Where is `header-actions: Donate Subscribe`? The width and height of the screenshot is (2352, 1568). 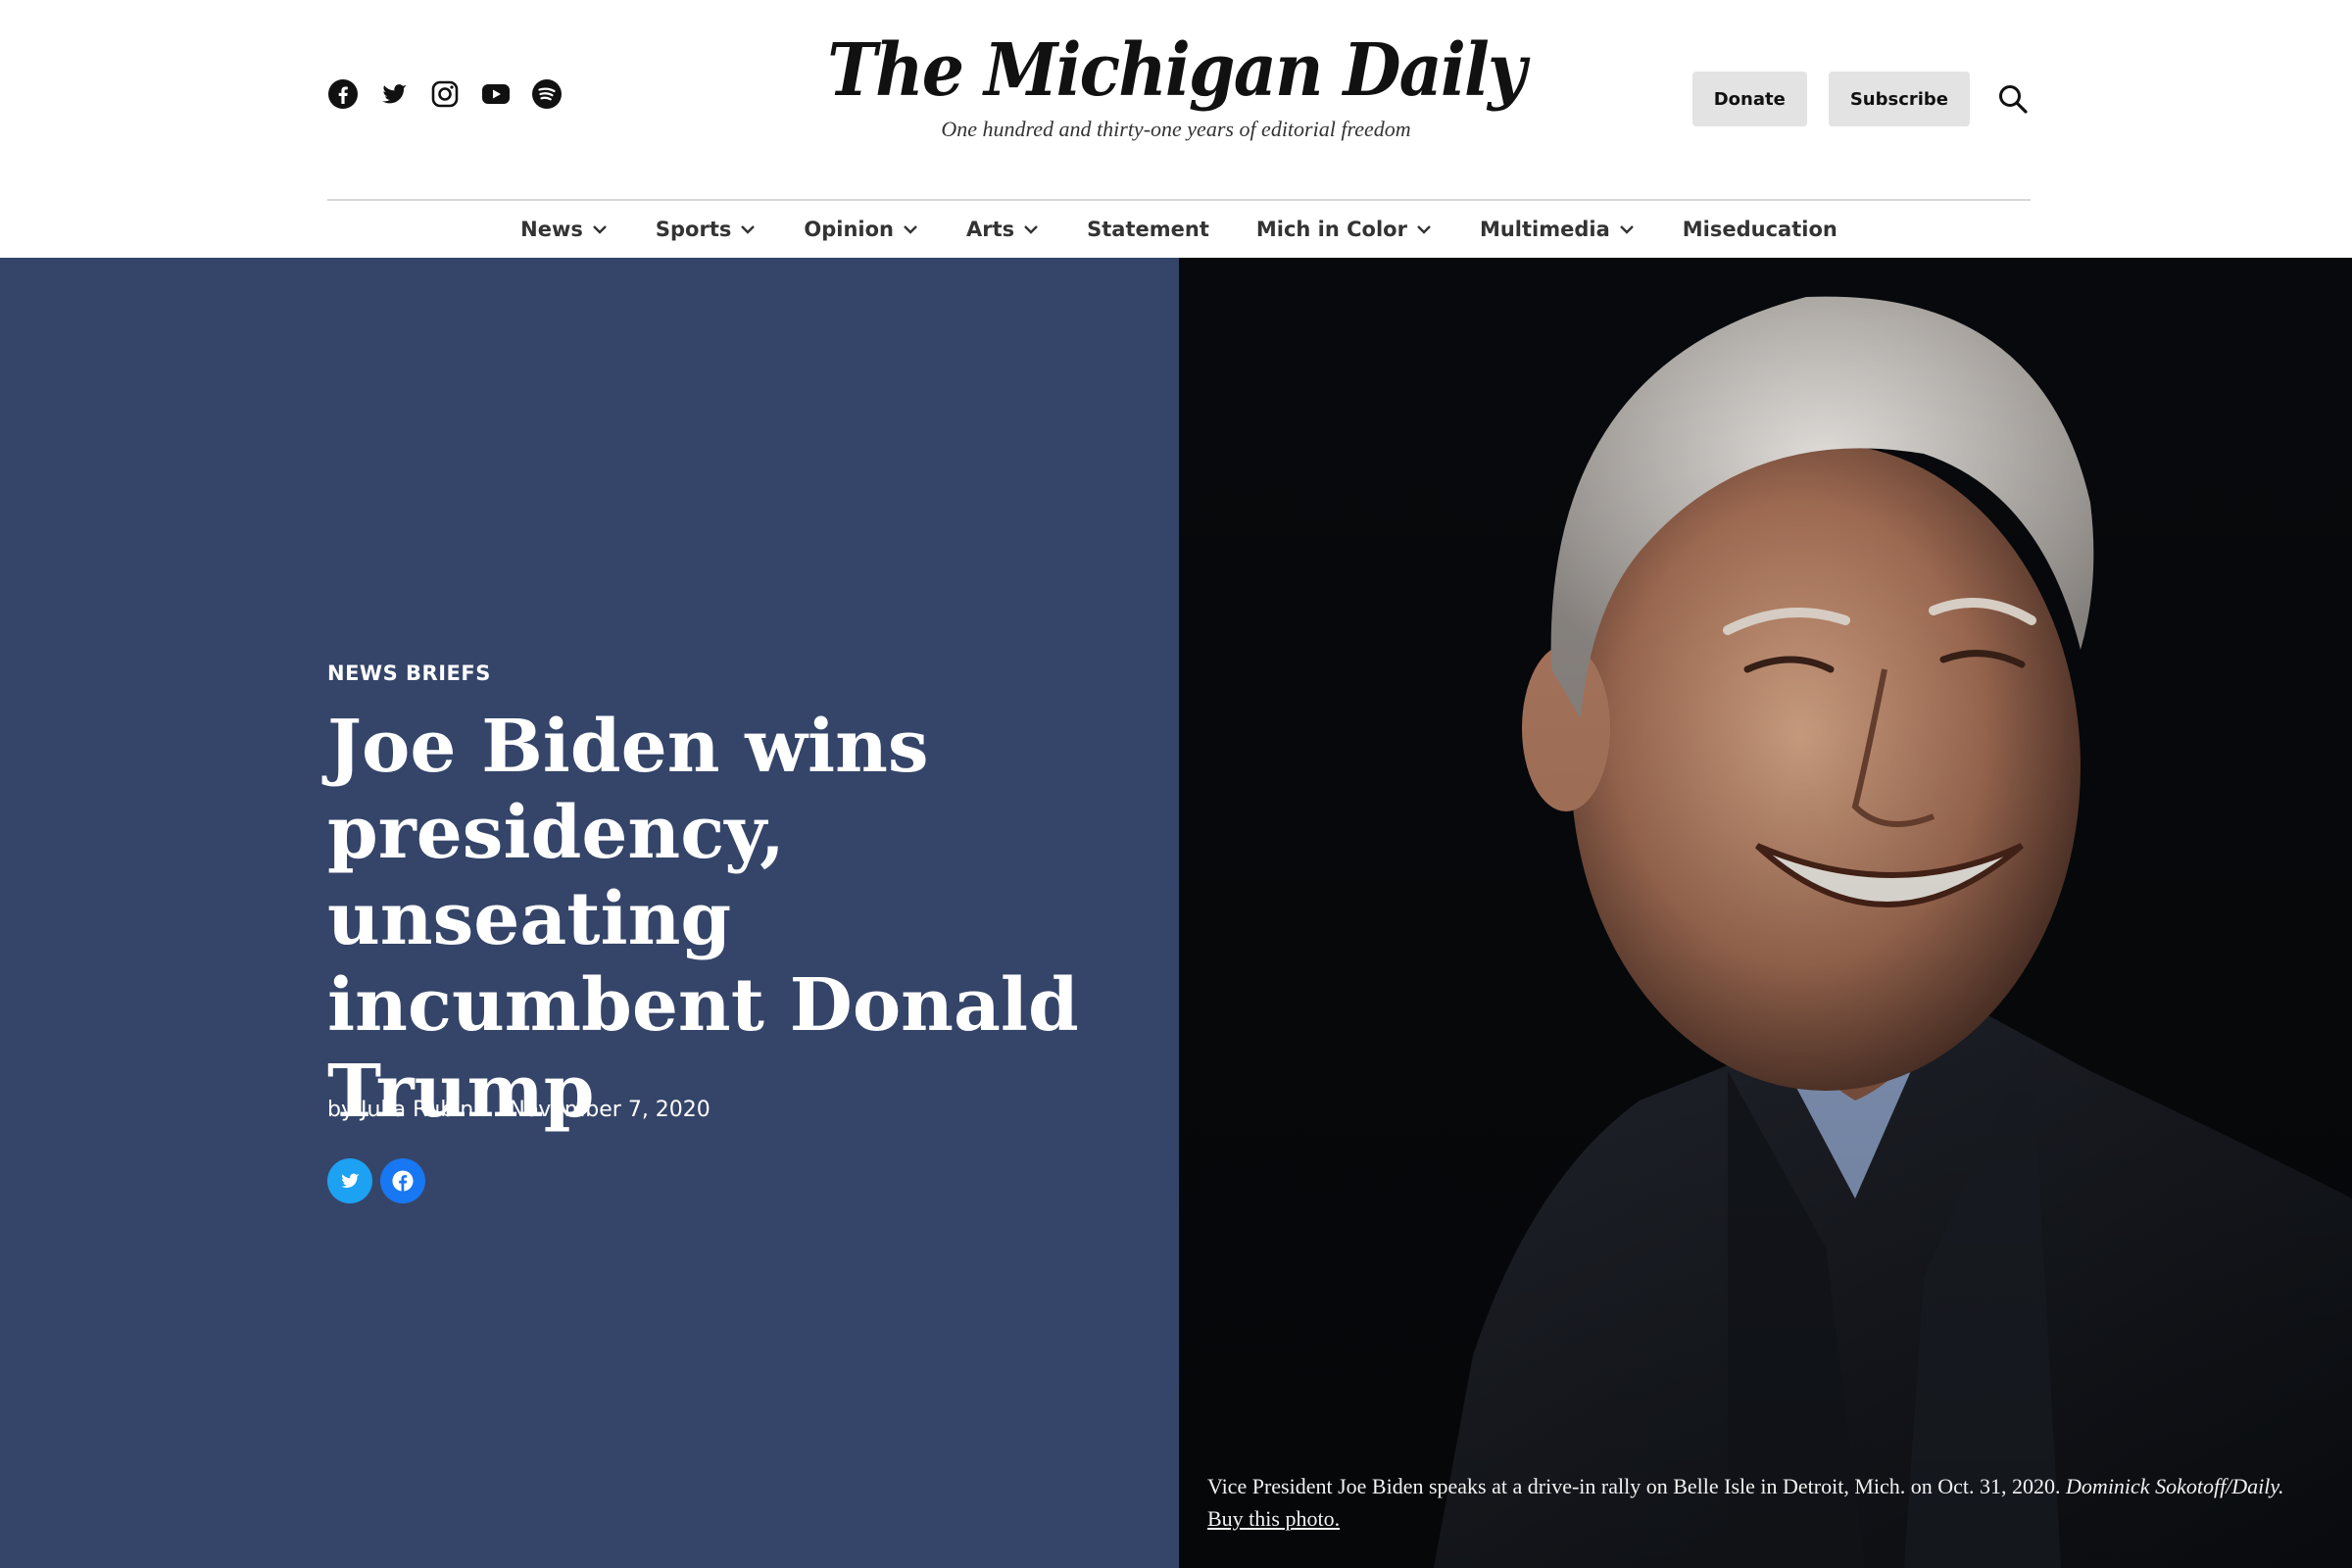
header-actions: Donate Subscribe is located at coordinates (1861, 99).